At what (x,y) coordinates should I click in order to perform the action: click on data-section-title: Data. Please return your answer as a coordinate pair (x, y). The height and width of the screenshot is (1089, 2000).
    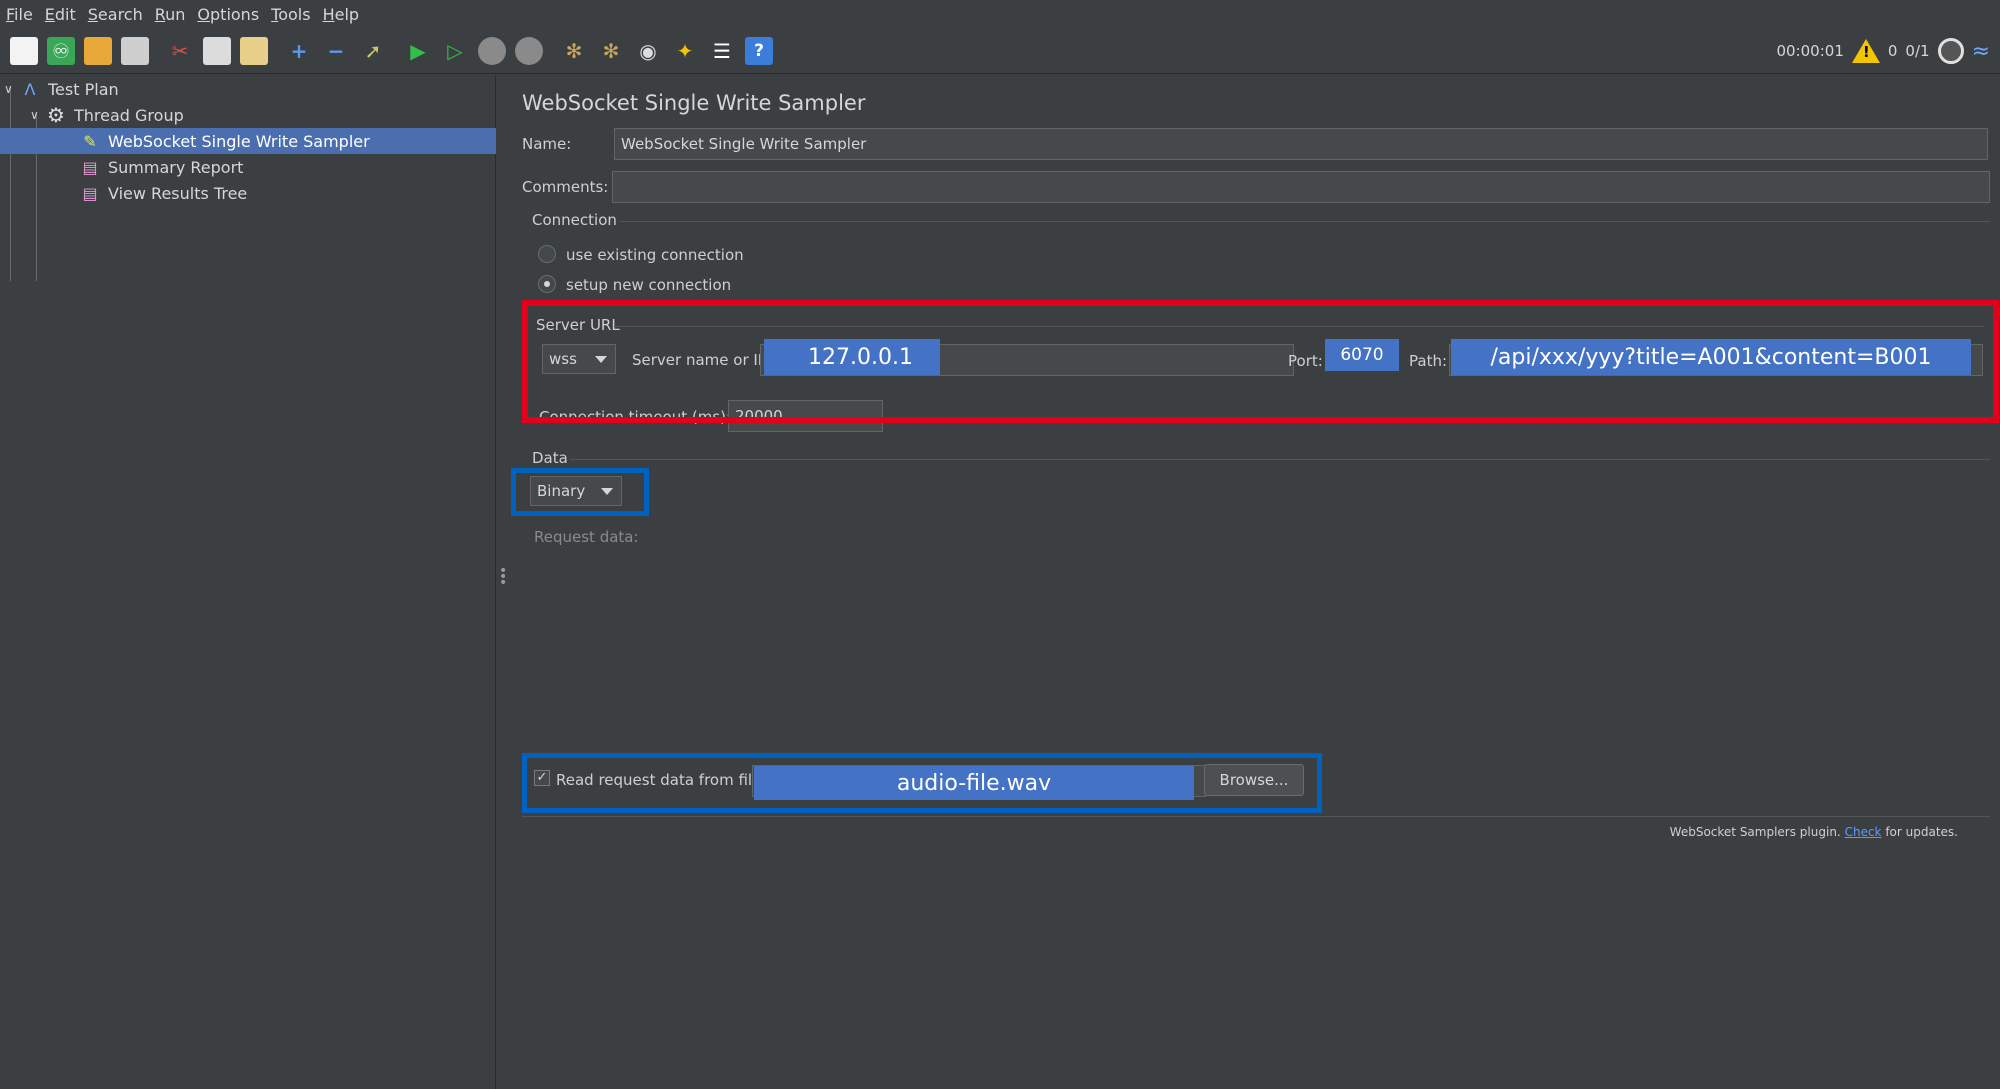
    Looking at the image, I should click on (550, 458).